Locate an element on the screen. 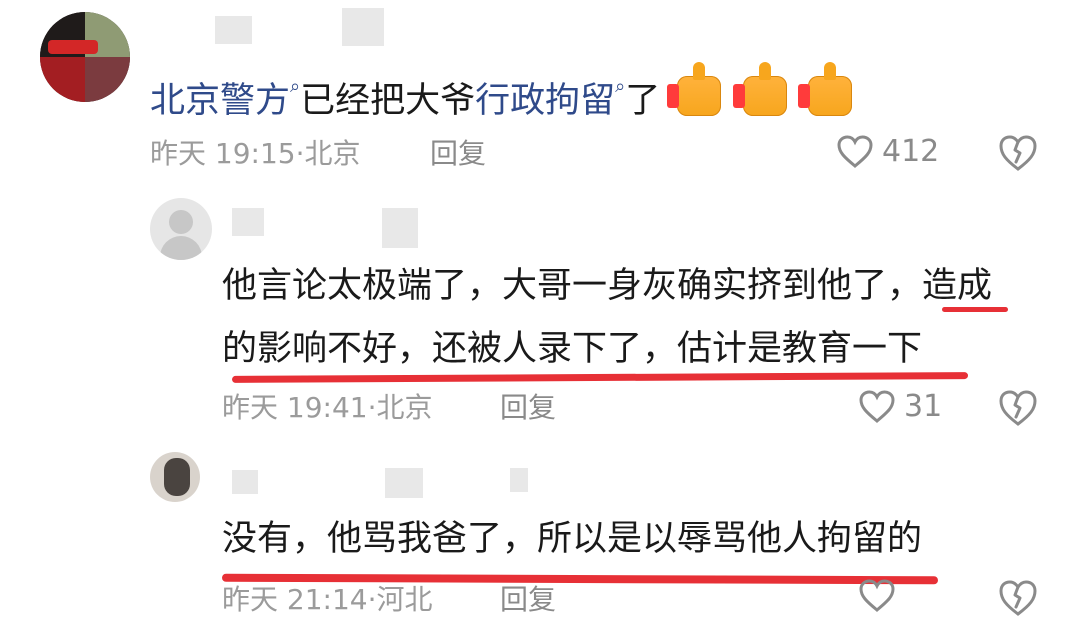 The image size is (1080, 640). like-button: 31 is located at coordinates (900, 406).